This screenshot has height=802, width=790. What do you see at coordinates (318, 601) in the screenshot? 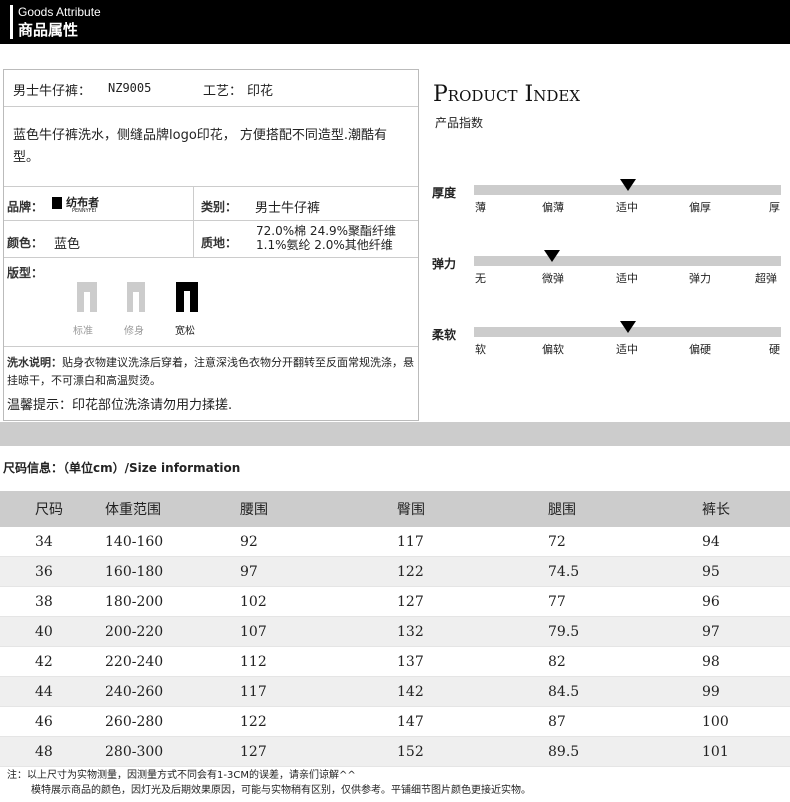
I see `table-cell: 102` at bounding box center [318, 601].